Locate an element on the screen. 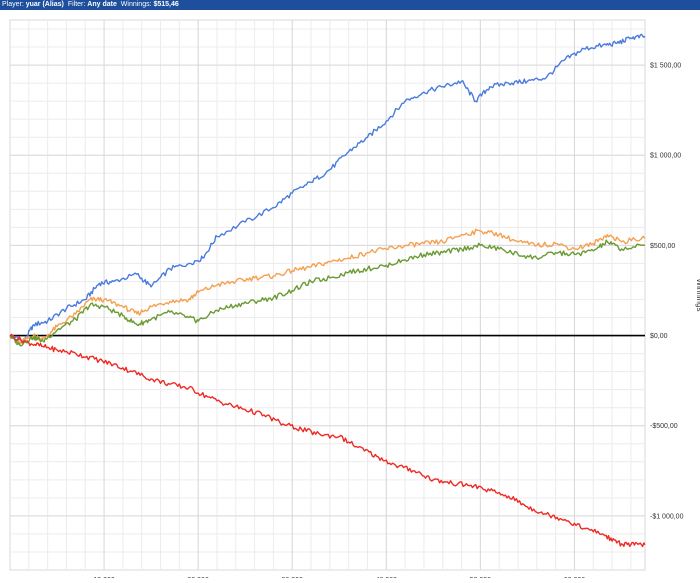  y-tick-label: -$1 000,00 is located at coordinates (667, 516).